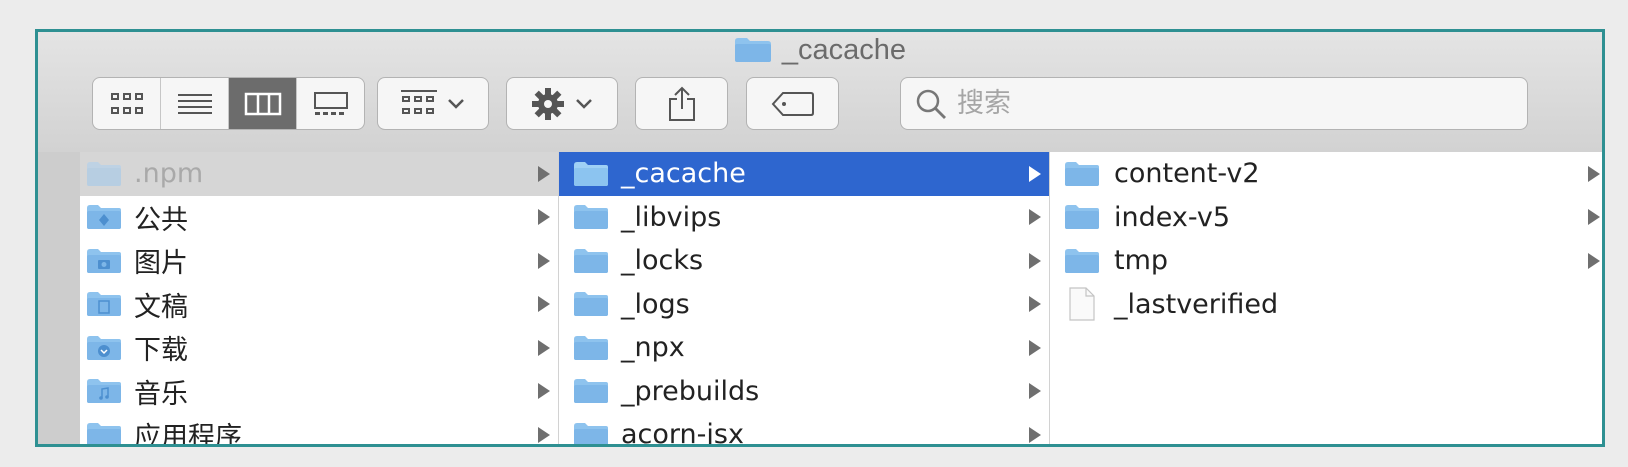 This screenshot has height=467, width=1628. I want to click on list-item: _lastverified, so click(1326, 305).